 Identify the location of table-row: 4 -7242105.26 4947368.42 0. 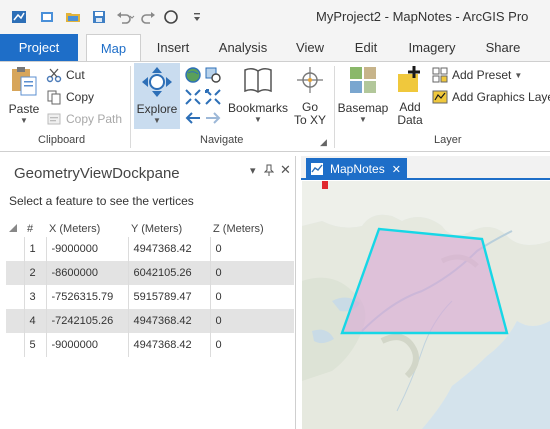
(150, 321).